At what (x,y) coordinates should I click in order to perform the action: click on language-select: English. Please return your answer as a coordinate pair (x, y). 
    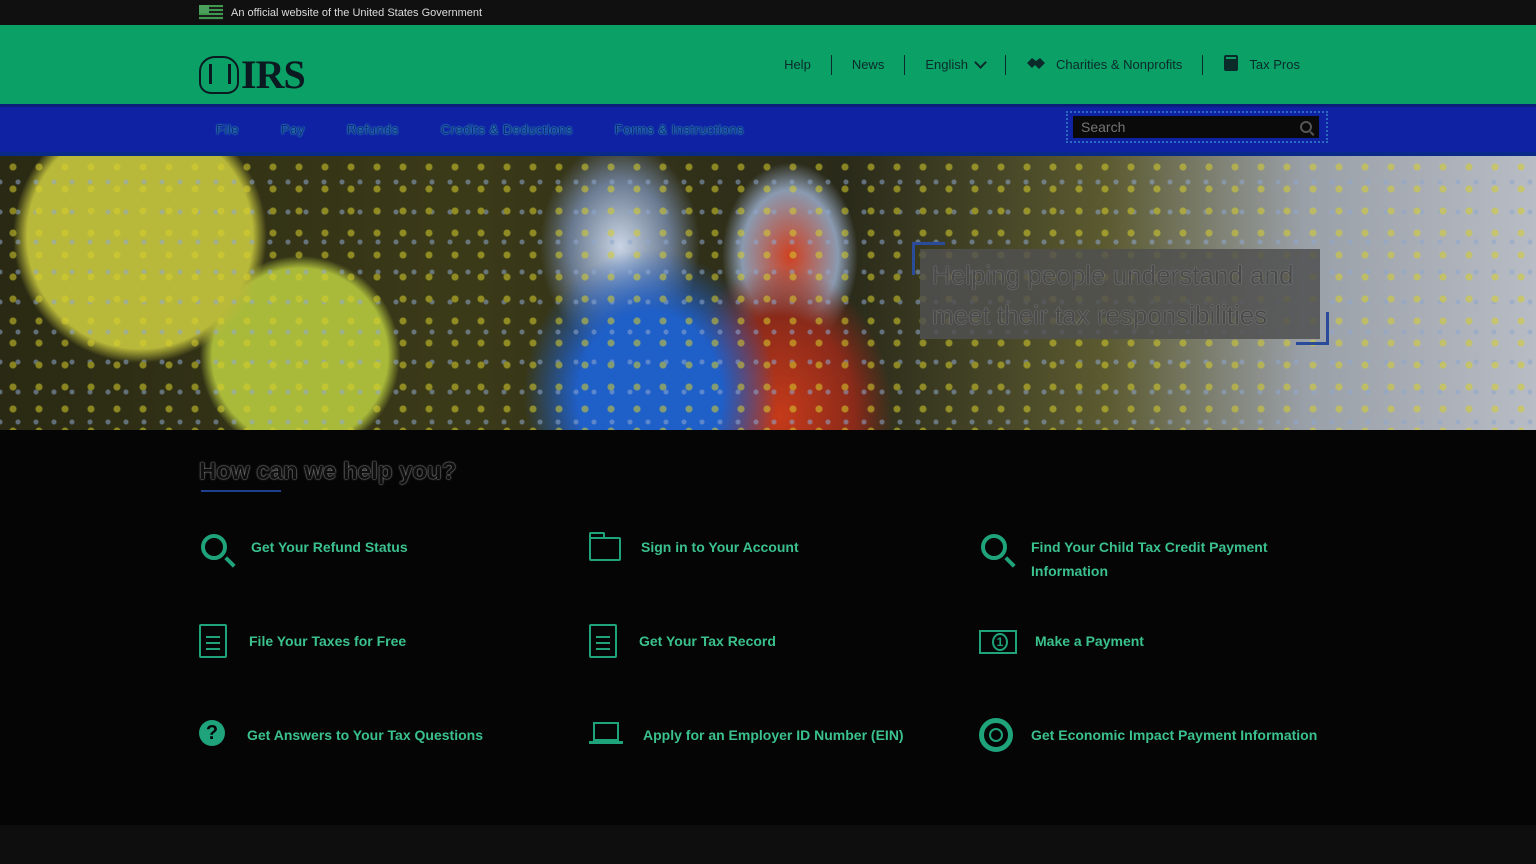
    Looking at the image, I should click on (954, 64).